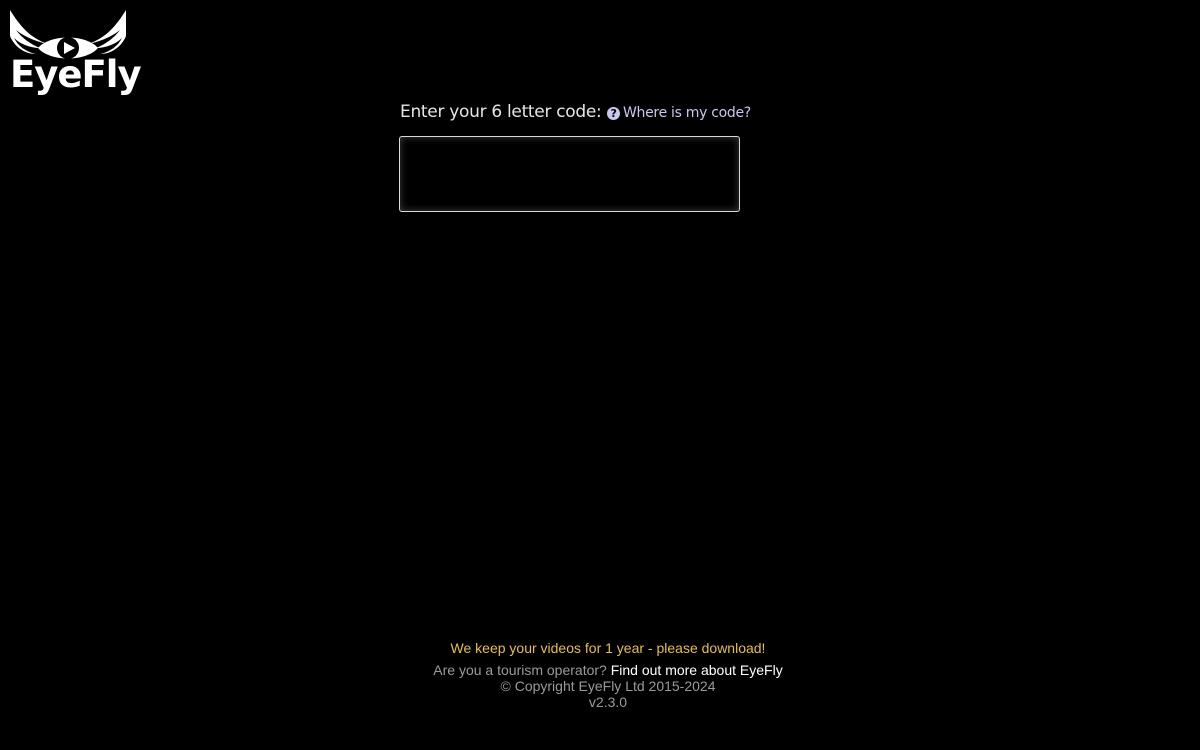 The image size is (1200, 750). What do you see at coordinates (608, 686) in the screenshot?
I see `copyright: © Copyright EyeFly Ltd 2015-2024` at bounding box center [608, 686].